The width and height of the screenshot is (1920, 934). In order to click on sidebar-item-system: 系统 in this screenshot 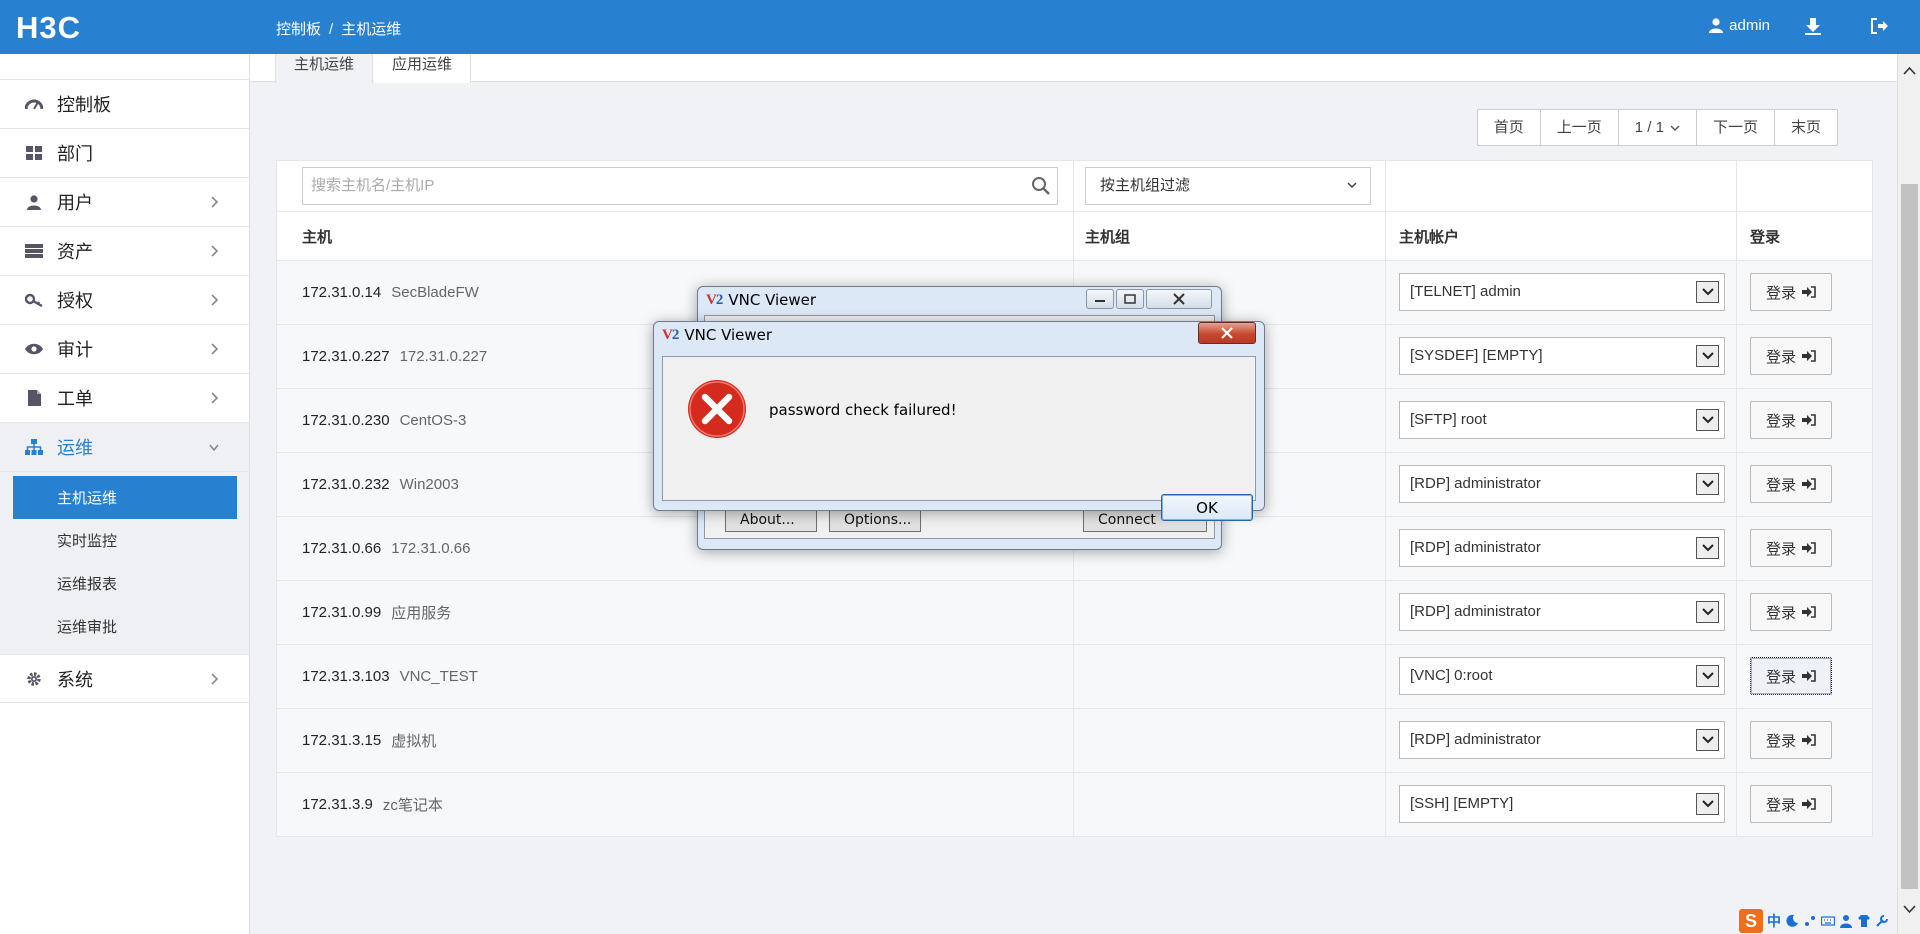, I will do `click(124, 678)`.